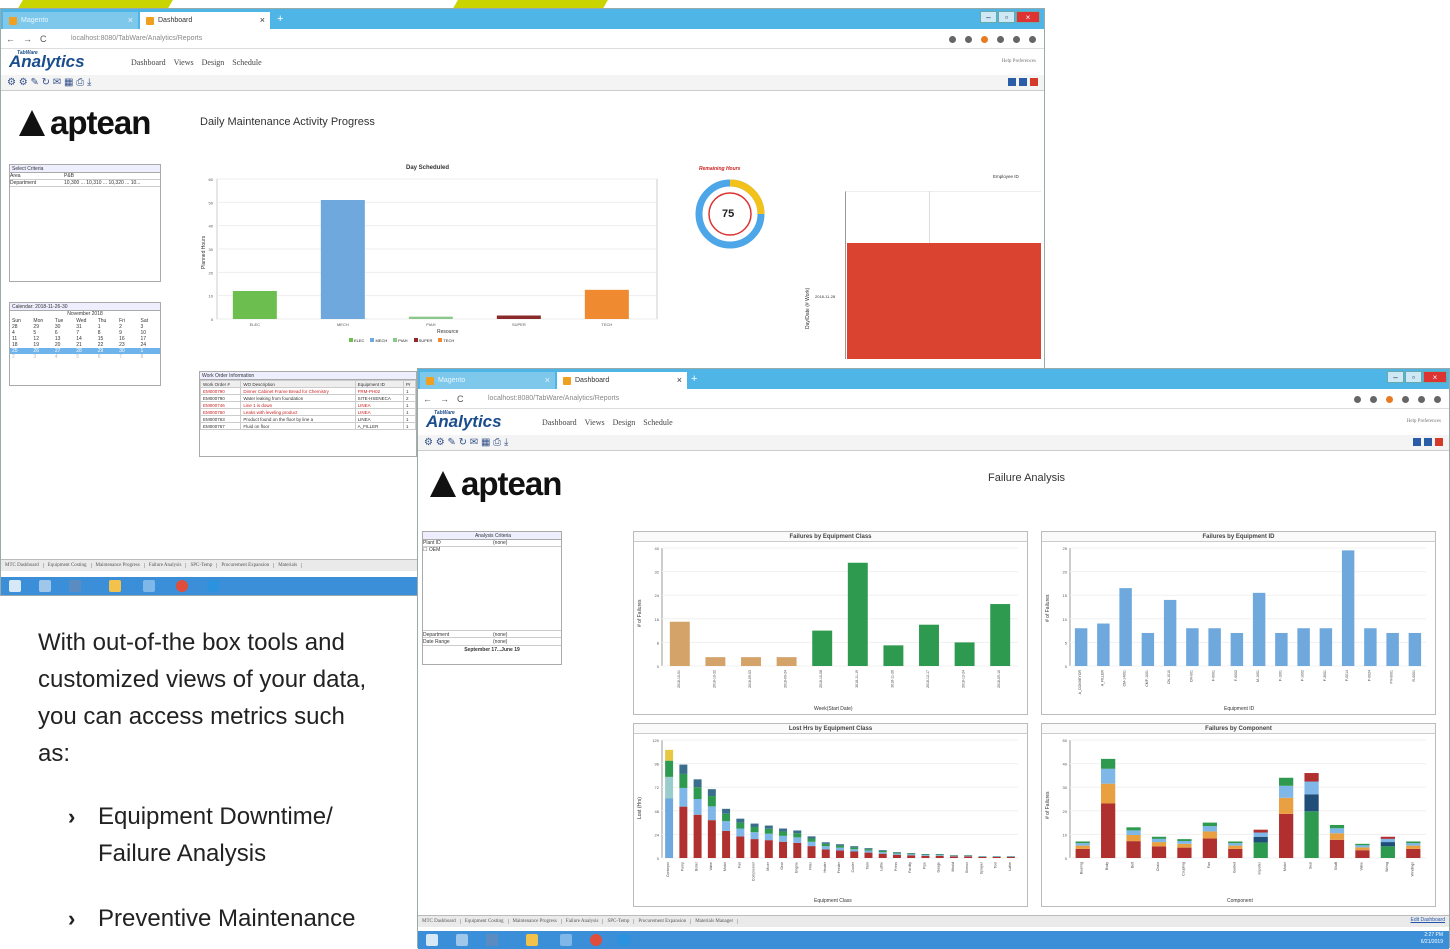 This screenshot has width=1450, height=949. Describe the element at coordinates (63, 357) in the screenshot. I see `calendar-day: 4` at that location.